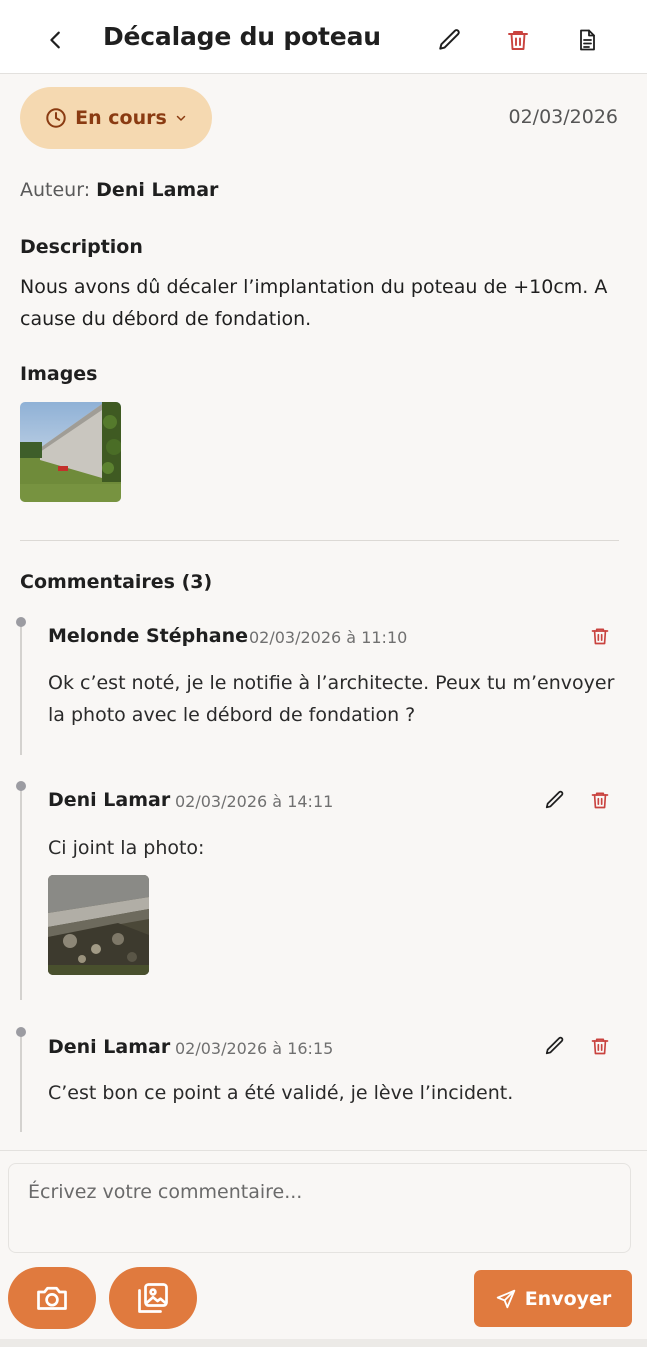 This screenshot has height=1347, width=647. I want to click on gallery-icon, so click(153, 1298).